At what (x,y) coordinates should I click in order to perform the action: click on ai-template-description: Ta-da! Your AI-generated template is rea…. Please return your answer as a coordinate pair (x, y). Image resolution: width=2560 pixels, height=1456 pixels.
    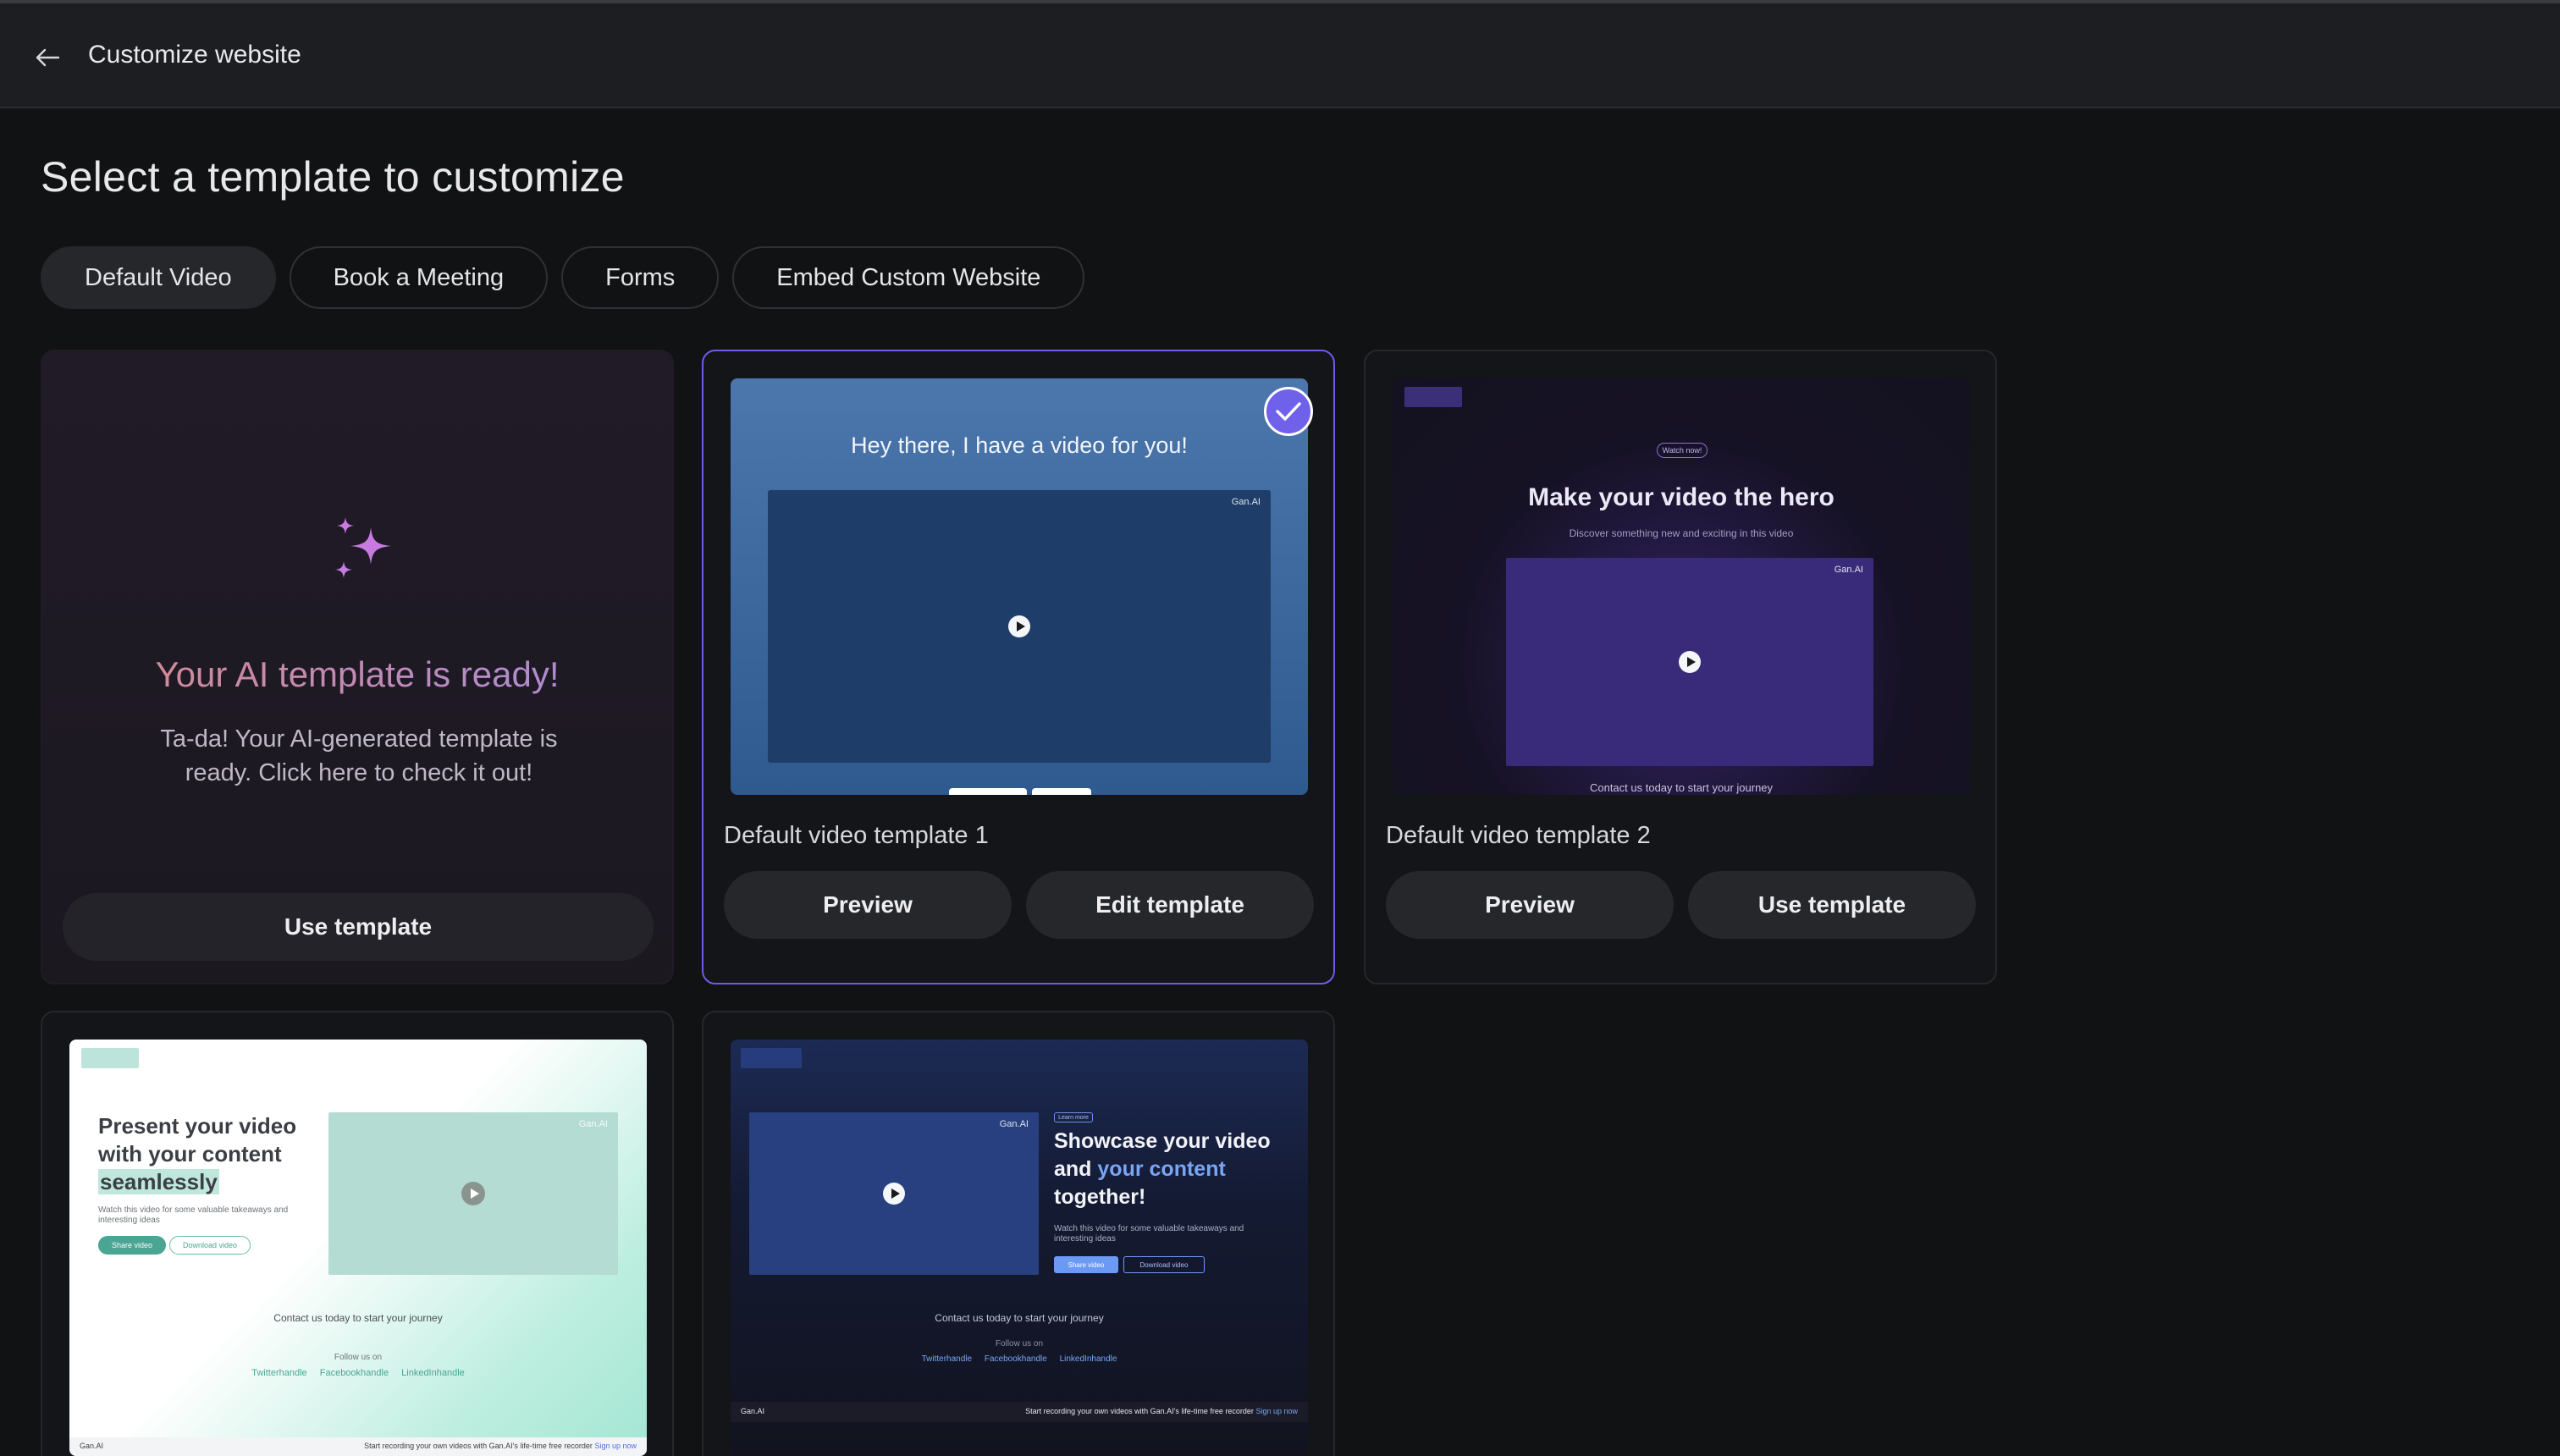
    Looking at the image, I should click on (359, 755).